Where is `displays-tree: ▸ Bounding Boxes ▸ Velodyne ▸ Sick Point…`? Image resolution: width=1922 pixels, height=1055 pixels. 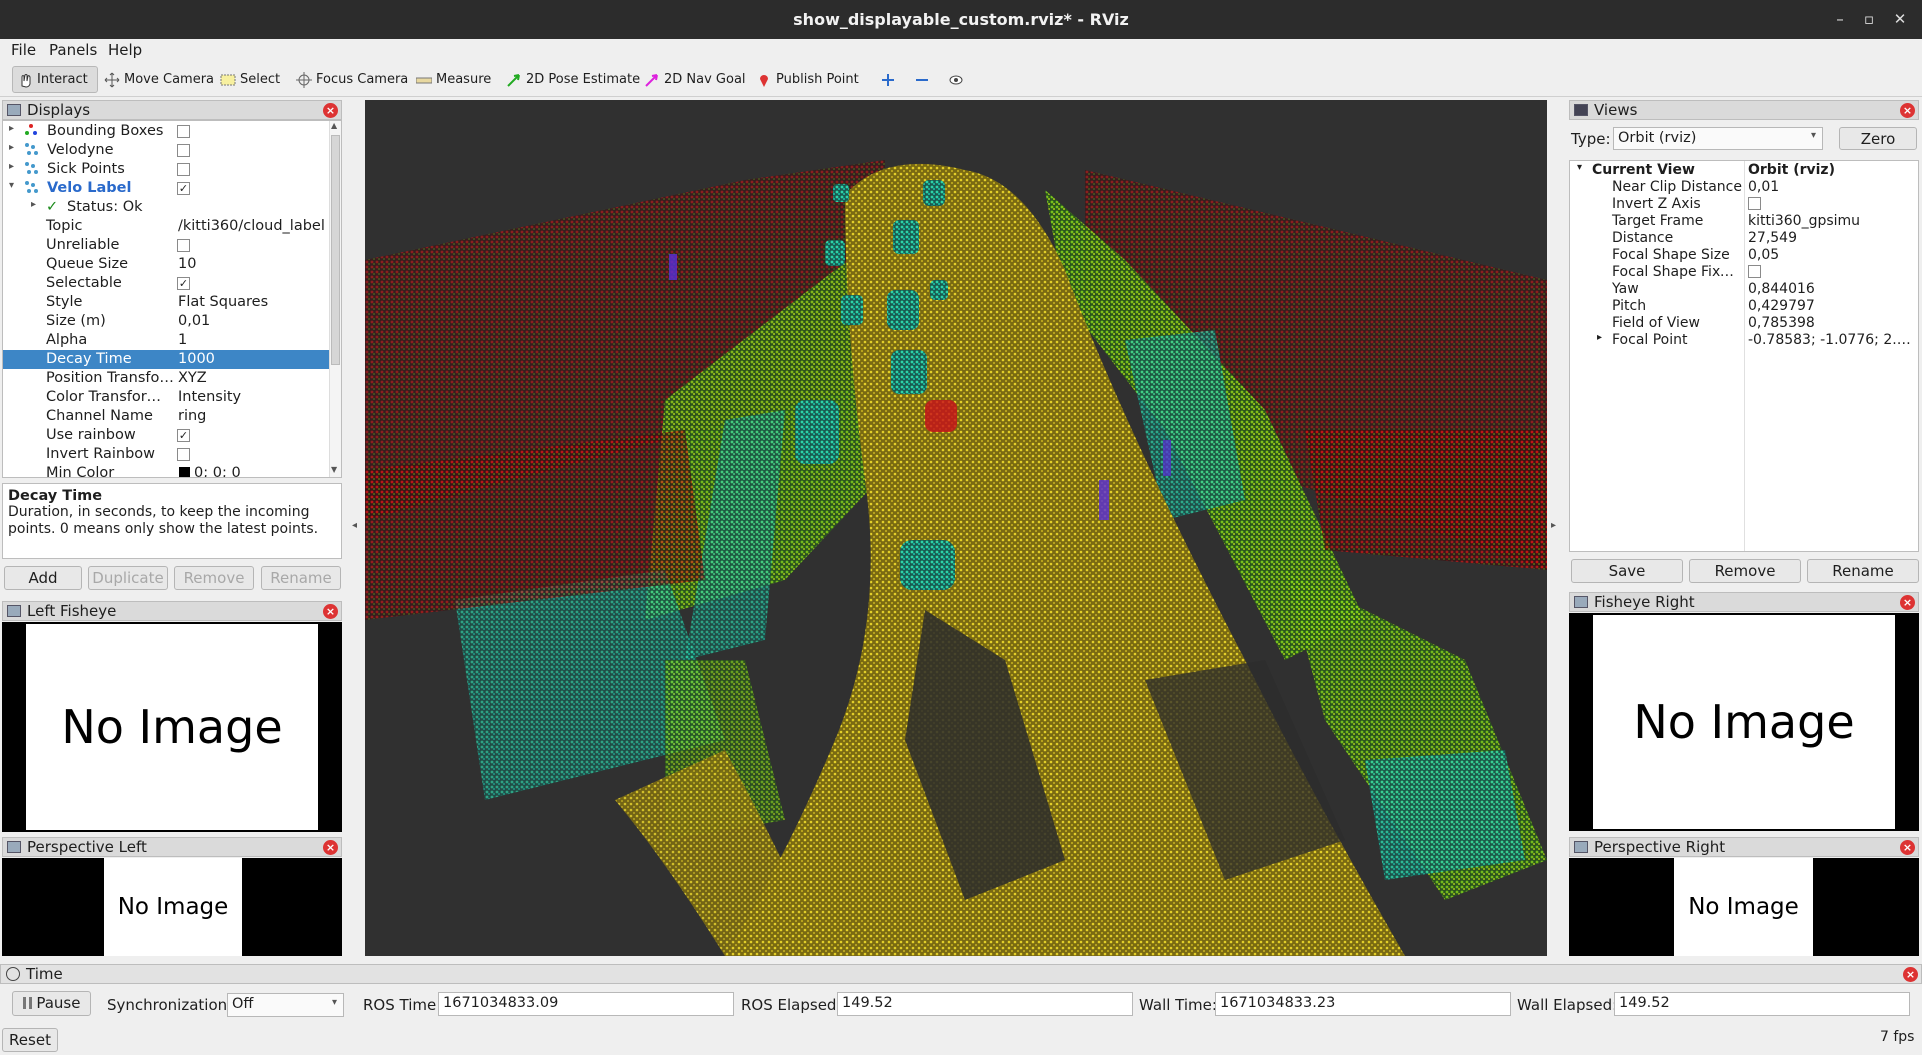
displays-tree: ▸ Bounding Boxes ▸ Velodyne ▸ Sick Point… is located at coordinates (172, 299).